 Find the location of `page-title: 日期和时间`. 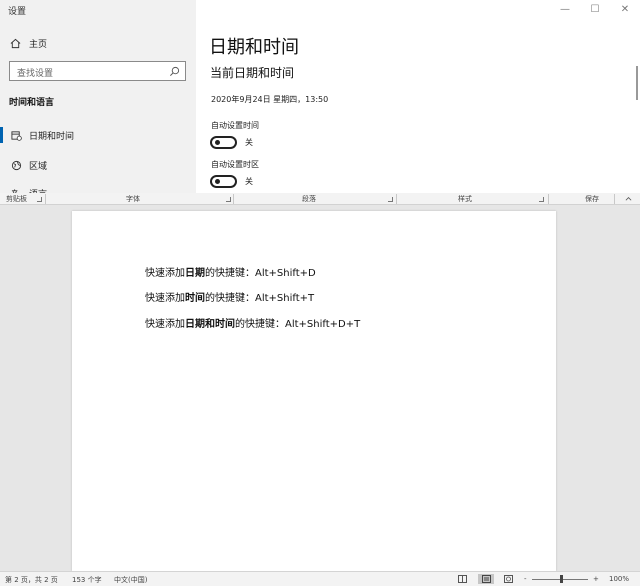

page-title: 日期和时间 is located at coordinates (254, 47).